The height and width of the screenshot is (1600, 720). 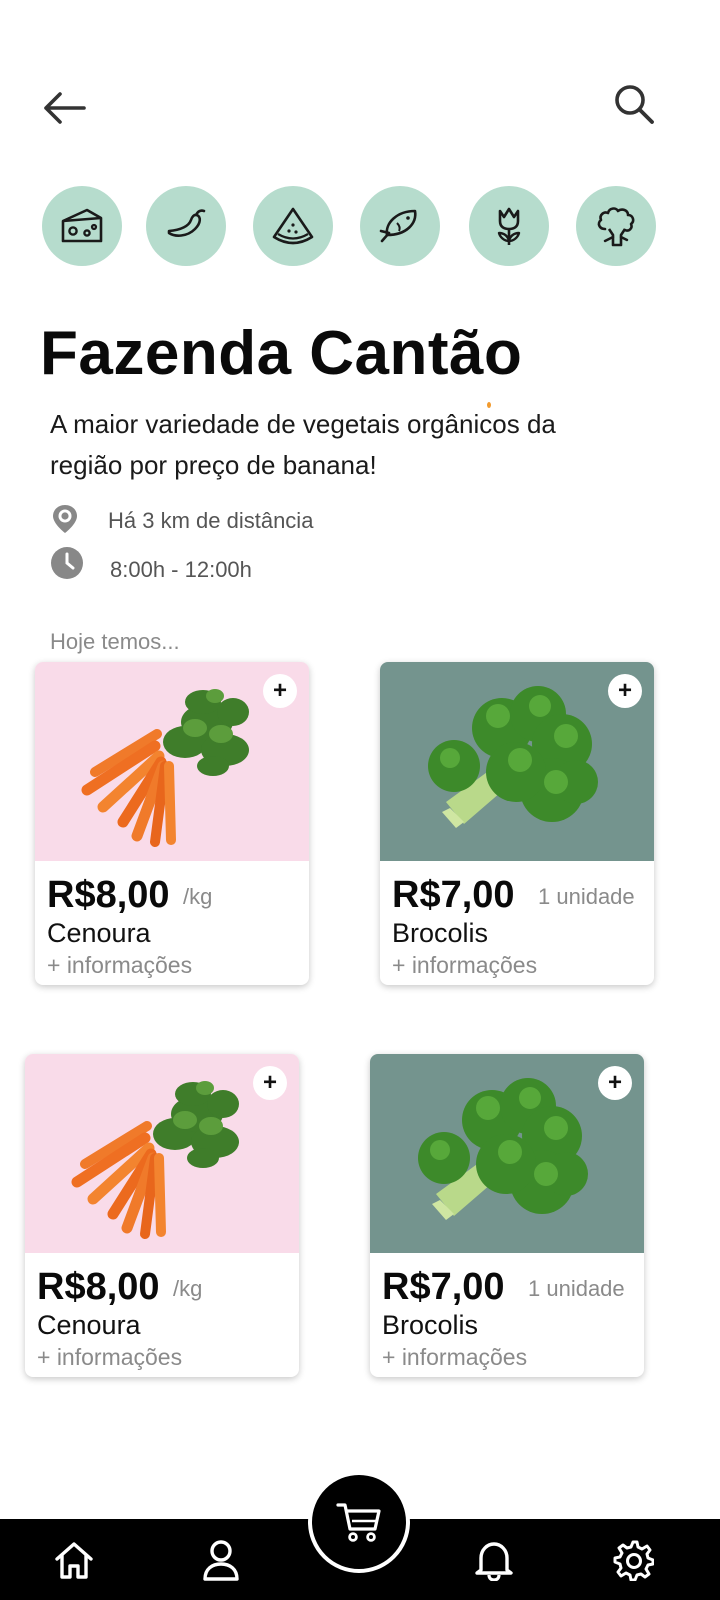 I want to click on category-watermelon, so click(x=293, y=226).